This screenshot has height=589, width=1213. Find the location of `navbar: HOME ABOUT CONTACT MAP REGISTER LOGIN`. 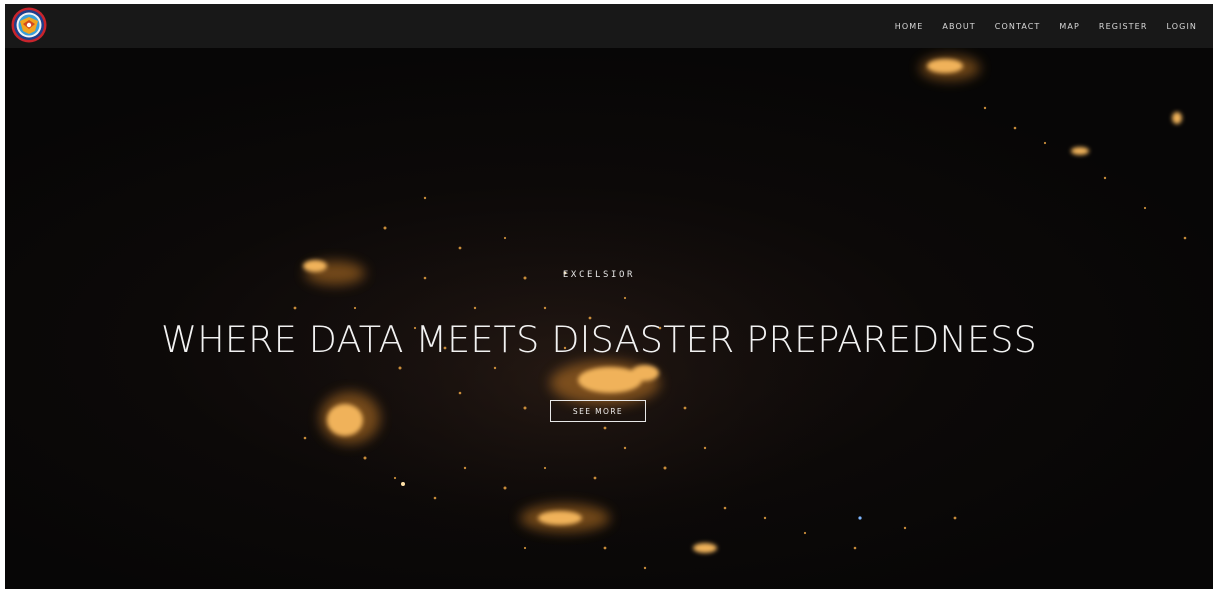

navbar: HOME ABOUT CONTACT MAP REGISTER LOGIN is located at coordinates (609, 26).